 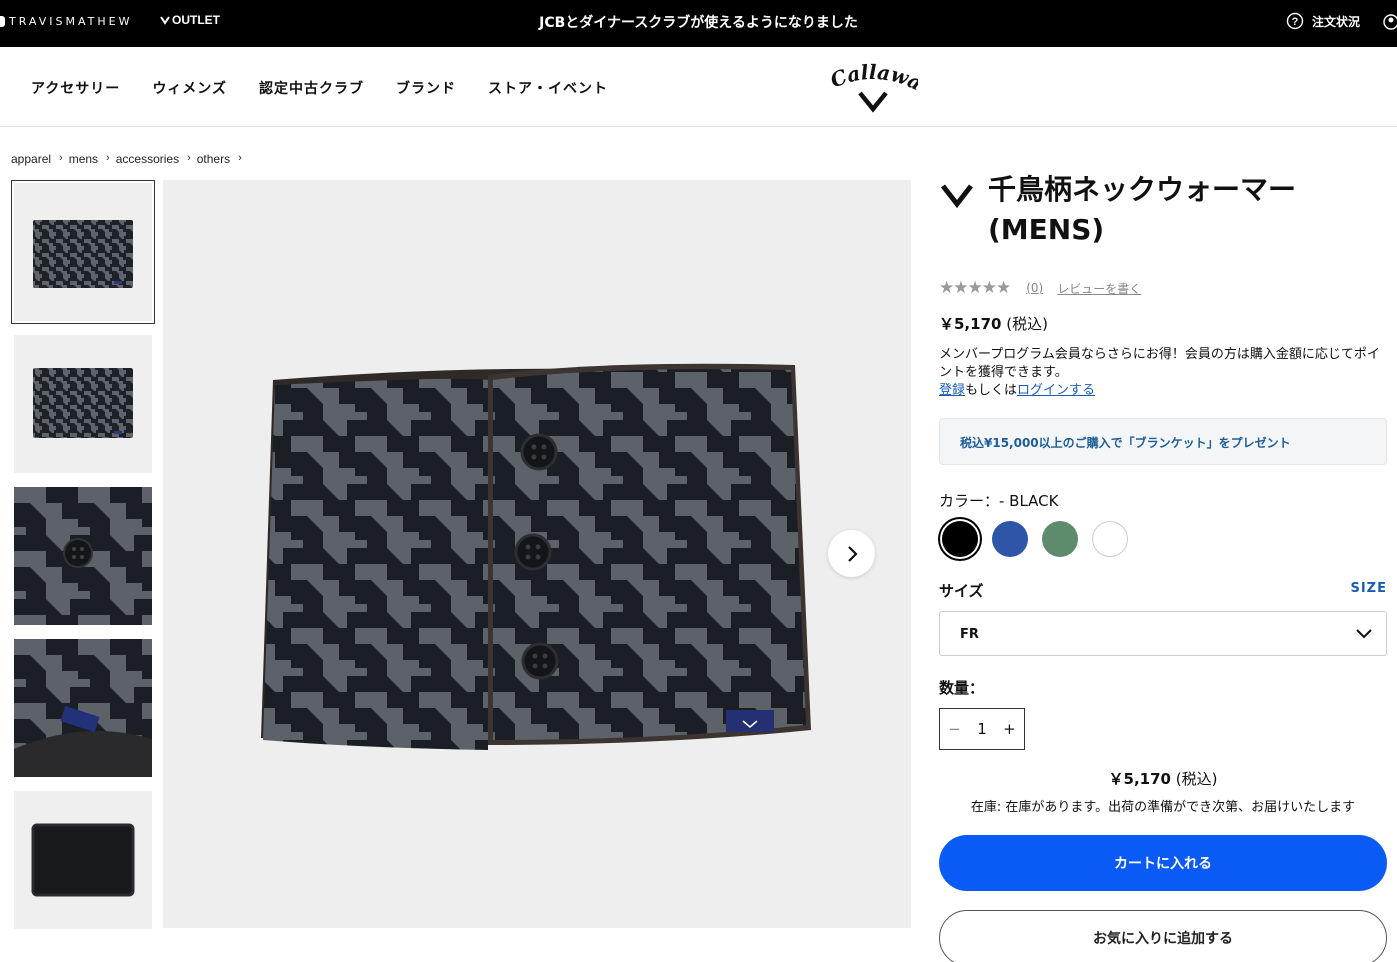 What do you see at coordinates (1368, 588) in the screenshot?
I see `size-guide-link: SIZE` at bounding box center [1368, 588].